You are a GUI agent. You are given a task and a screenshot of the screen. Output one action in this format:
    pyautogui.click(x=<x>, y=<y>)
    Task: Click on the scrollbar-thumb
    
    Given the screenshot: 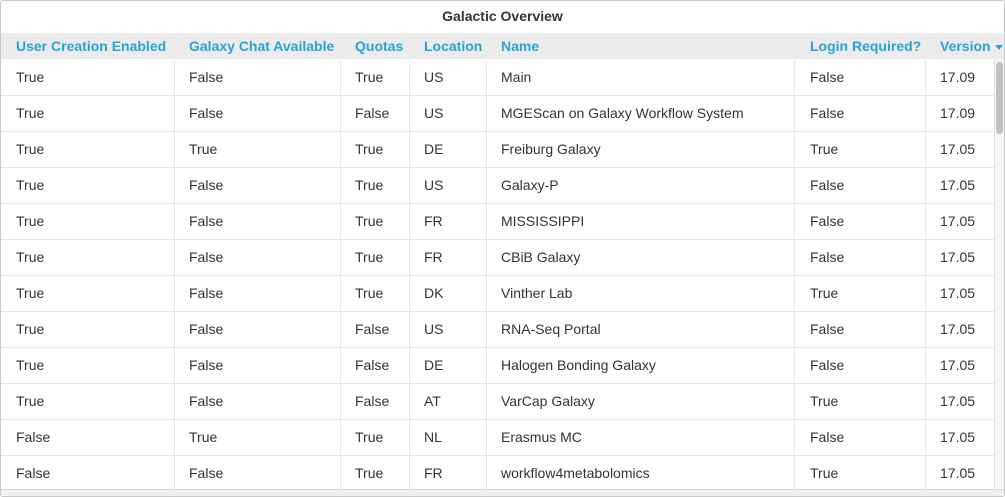 What is the action you would take?
    pyautogui.click(x=999, y=98)
    